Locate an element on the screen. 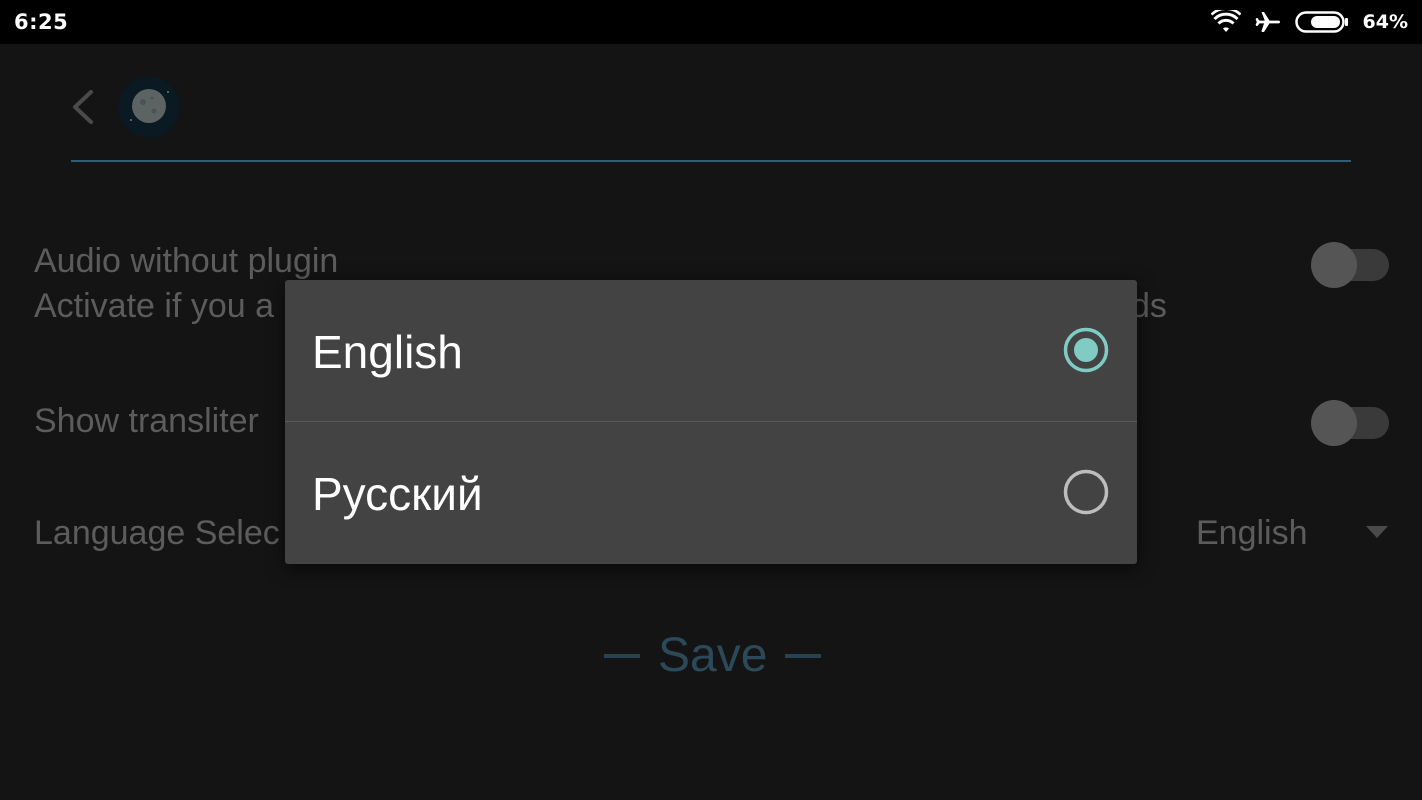 This screenshot has width=1422, height=800. transliteration-toggle is located at coordinates (1350, 419).